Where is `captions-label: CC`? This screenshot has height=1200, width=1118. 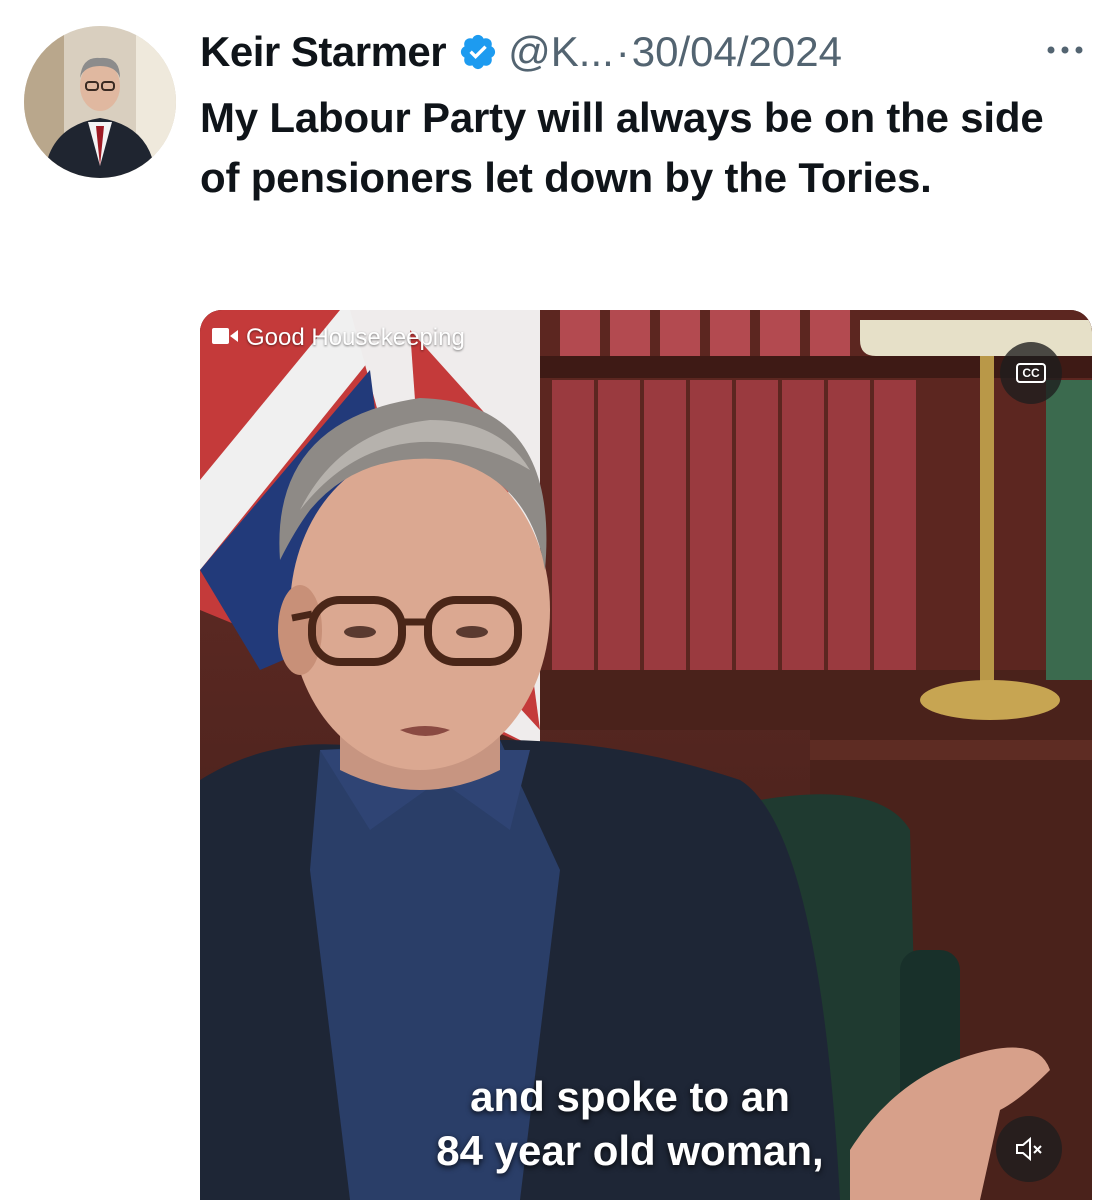
captions-label: CC is located at coordinates (1031, 373).